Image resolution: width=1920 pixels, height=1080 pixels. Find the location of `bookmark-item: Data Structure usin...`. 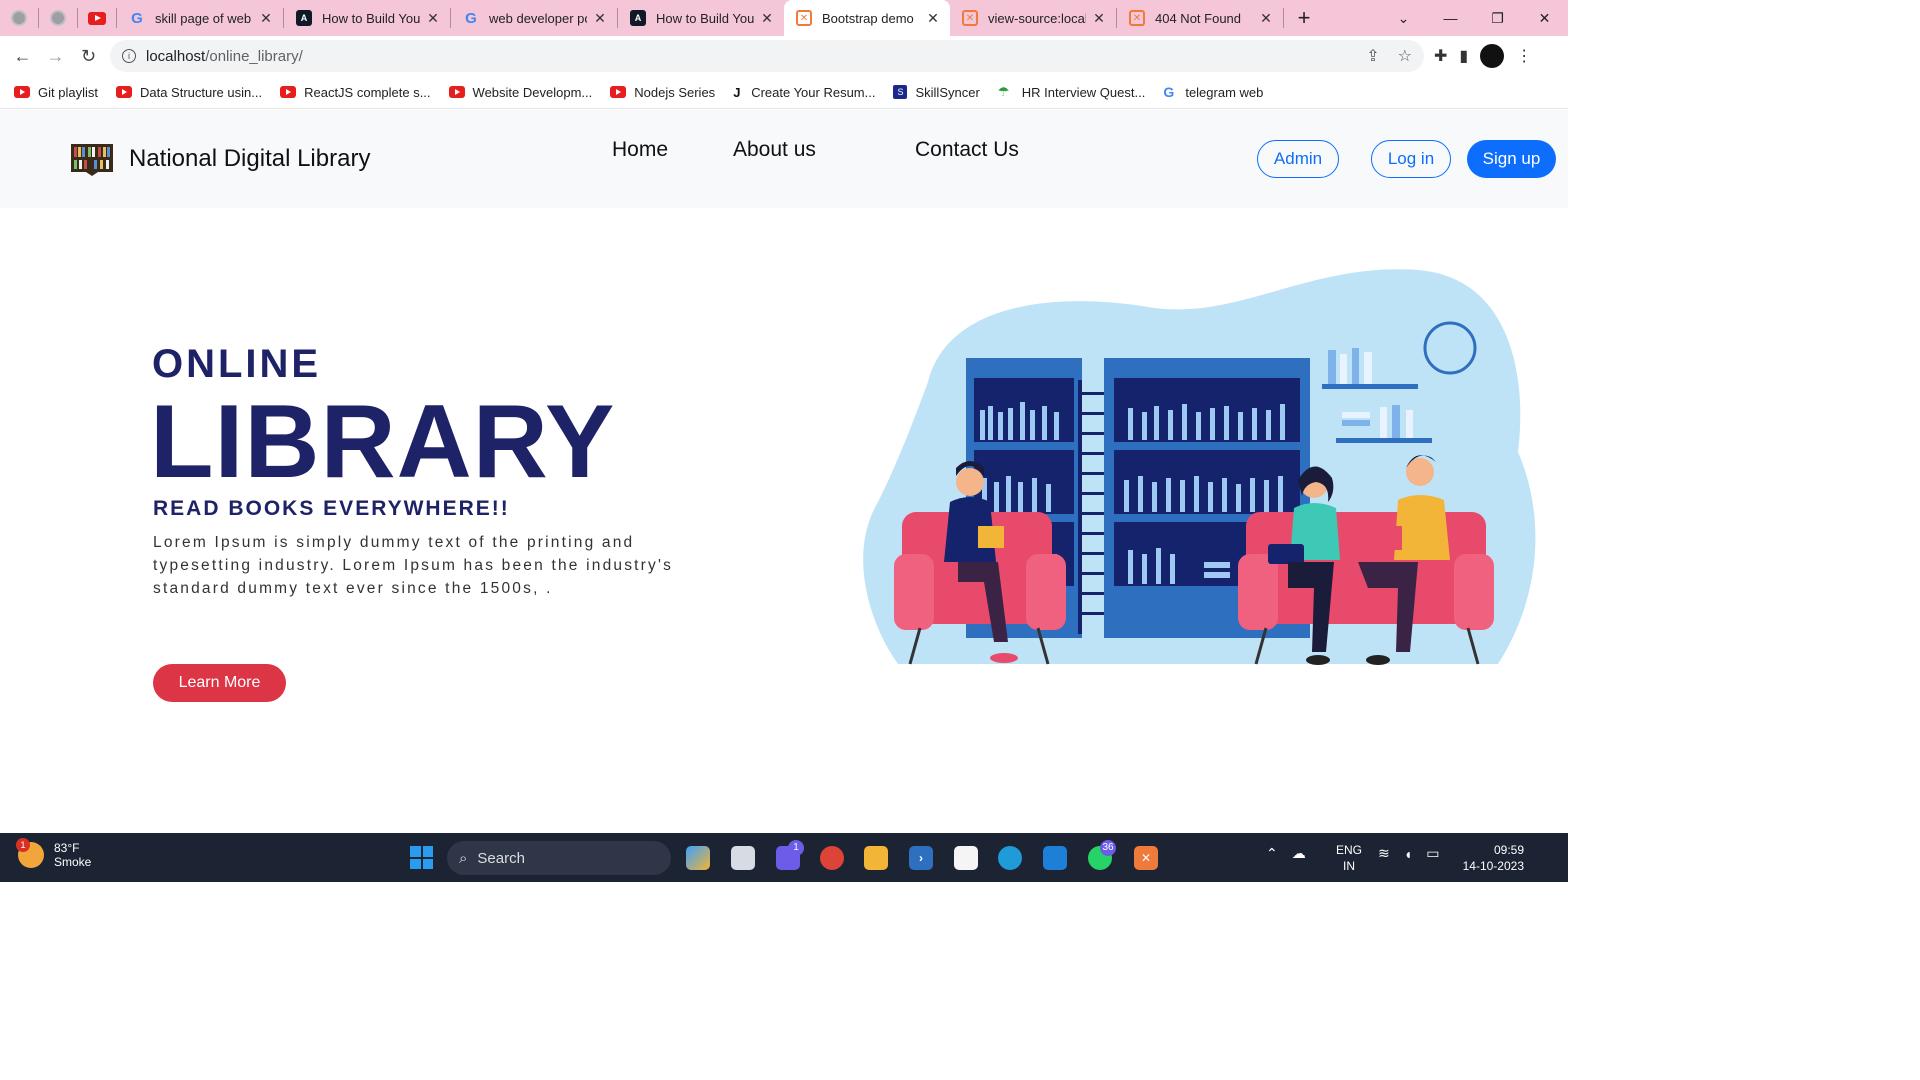

bookmark-item: Data Structure usin... is located at coordinates (188, 92).